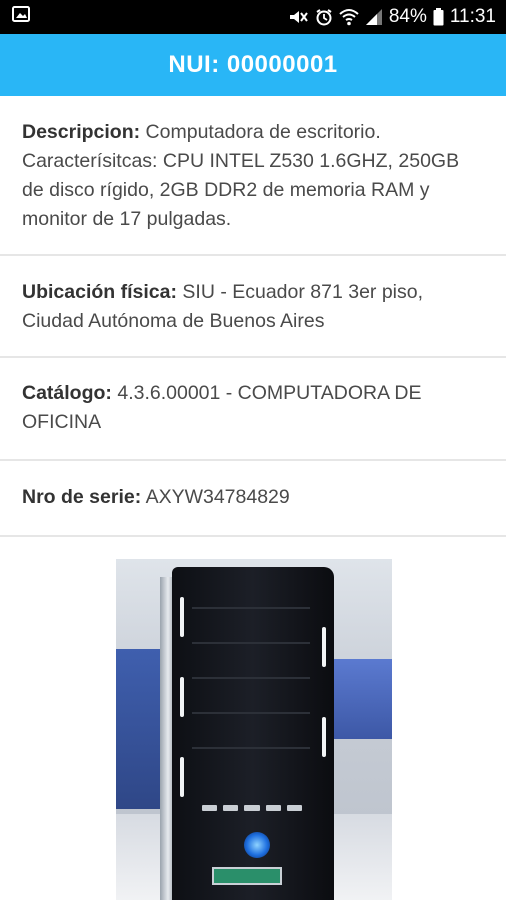  I want to click on catalog-label: Catálogo:, so click(67, 393).